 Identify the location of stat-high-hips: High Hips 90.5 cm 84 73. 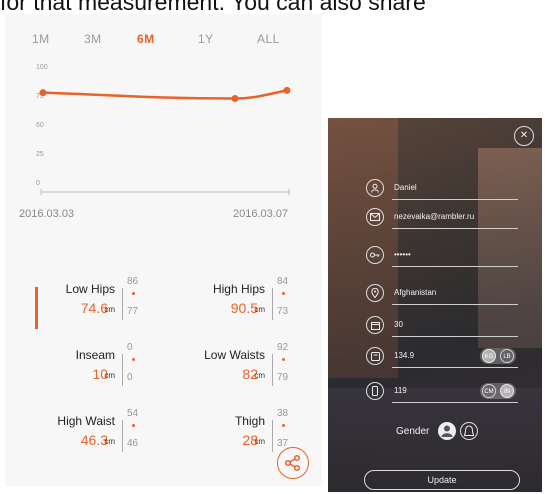
(234, 301).